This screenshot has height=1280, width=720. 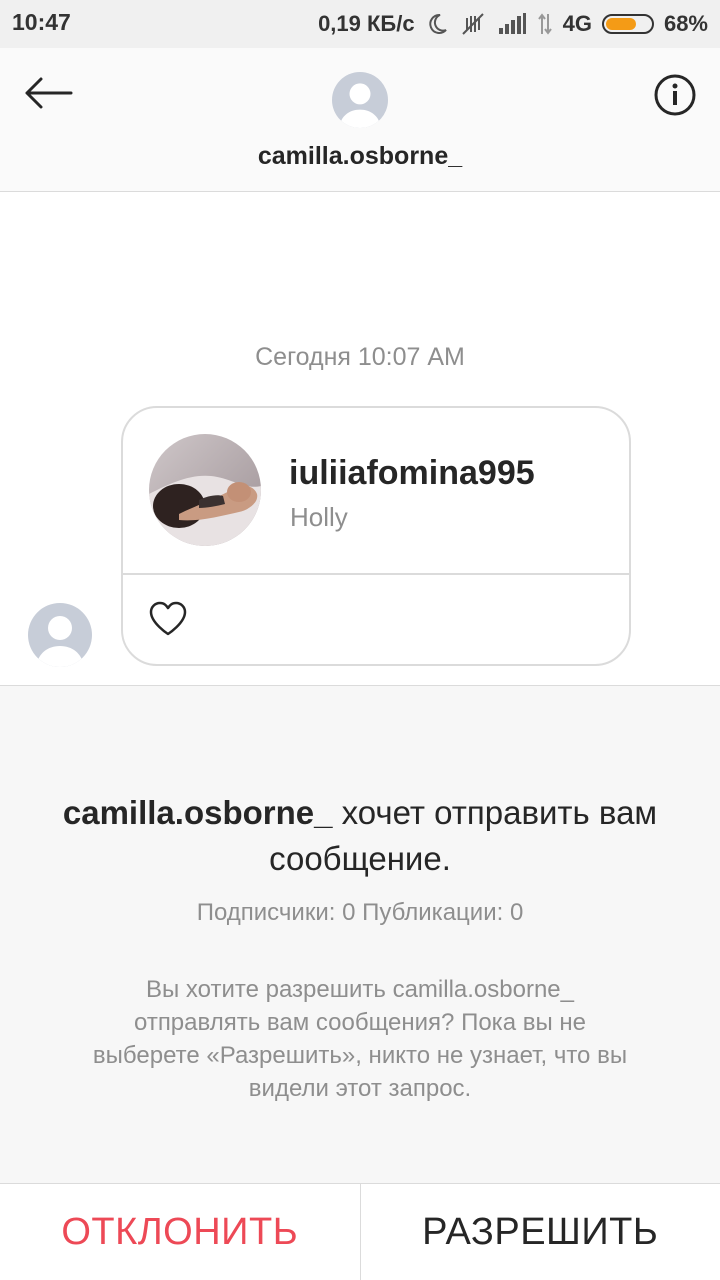 I want to click on shared-profile-avatar, so click(x=205, y=490).